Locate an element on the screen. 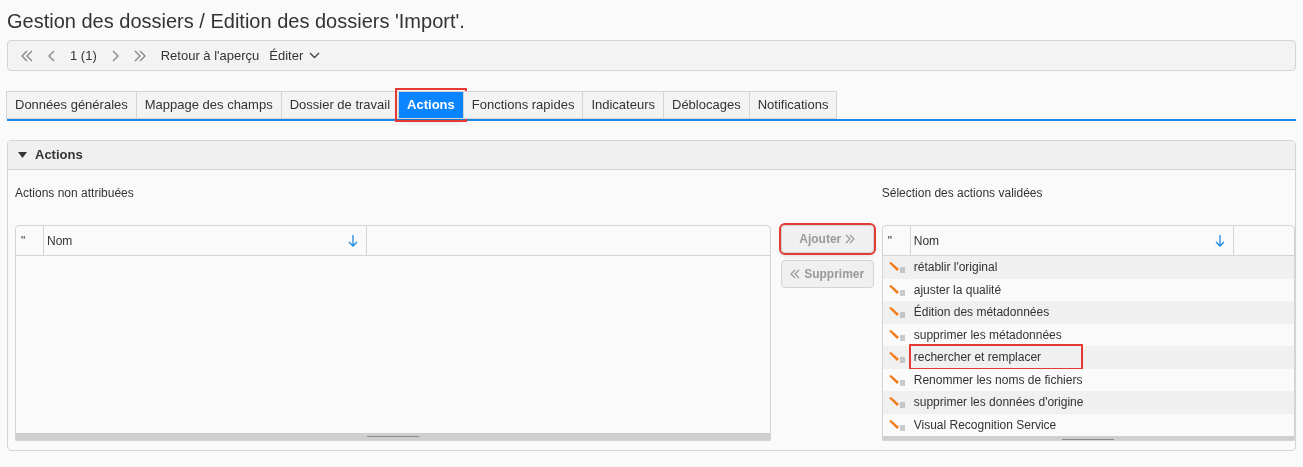 The image size is (1303, 467). chevrons-left-icon is located at coordinates (795, 274).